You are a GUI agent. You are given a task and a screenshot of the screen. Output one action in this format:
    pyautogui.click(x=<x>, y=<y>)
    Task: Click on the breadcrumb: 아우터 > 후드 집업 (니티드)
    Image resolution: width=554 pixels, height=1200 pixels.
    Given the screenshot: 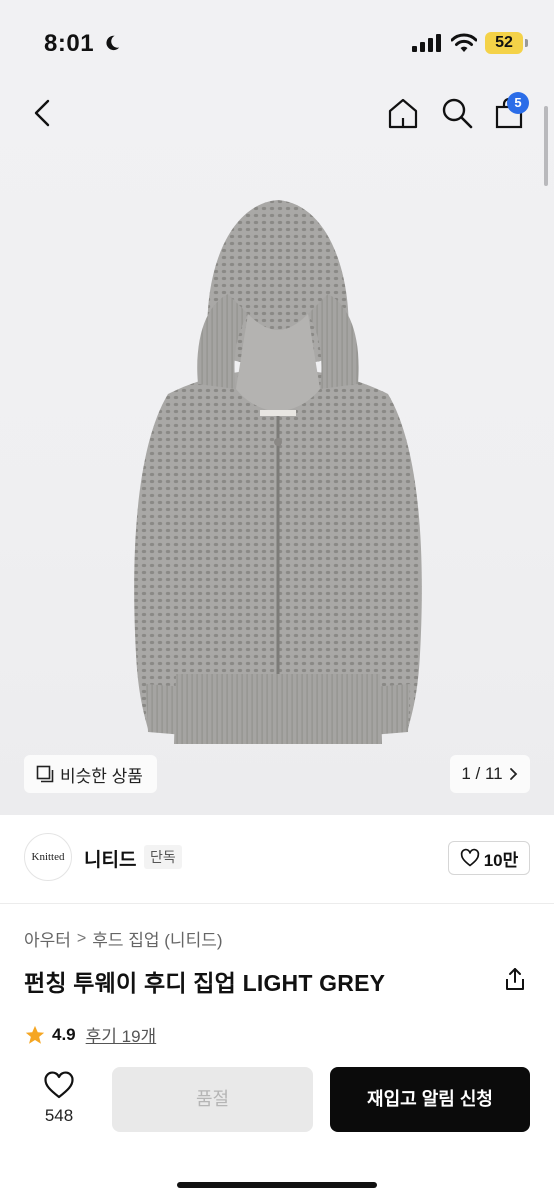 What is the action you would take?
    pyautogui.click(x=123, y=938)
    